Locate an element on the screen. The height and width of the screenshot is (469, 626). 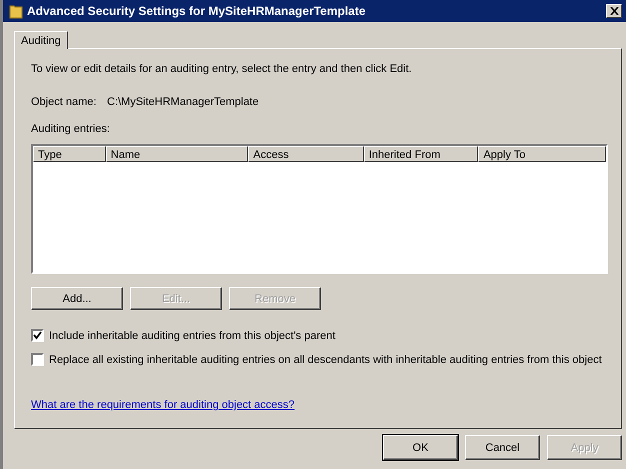
auditing-entries-label: Auditing entries: is located at coordinates (71, 129).